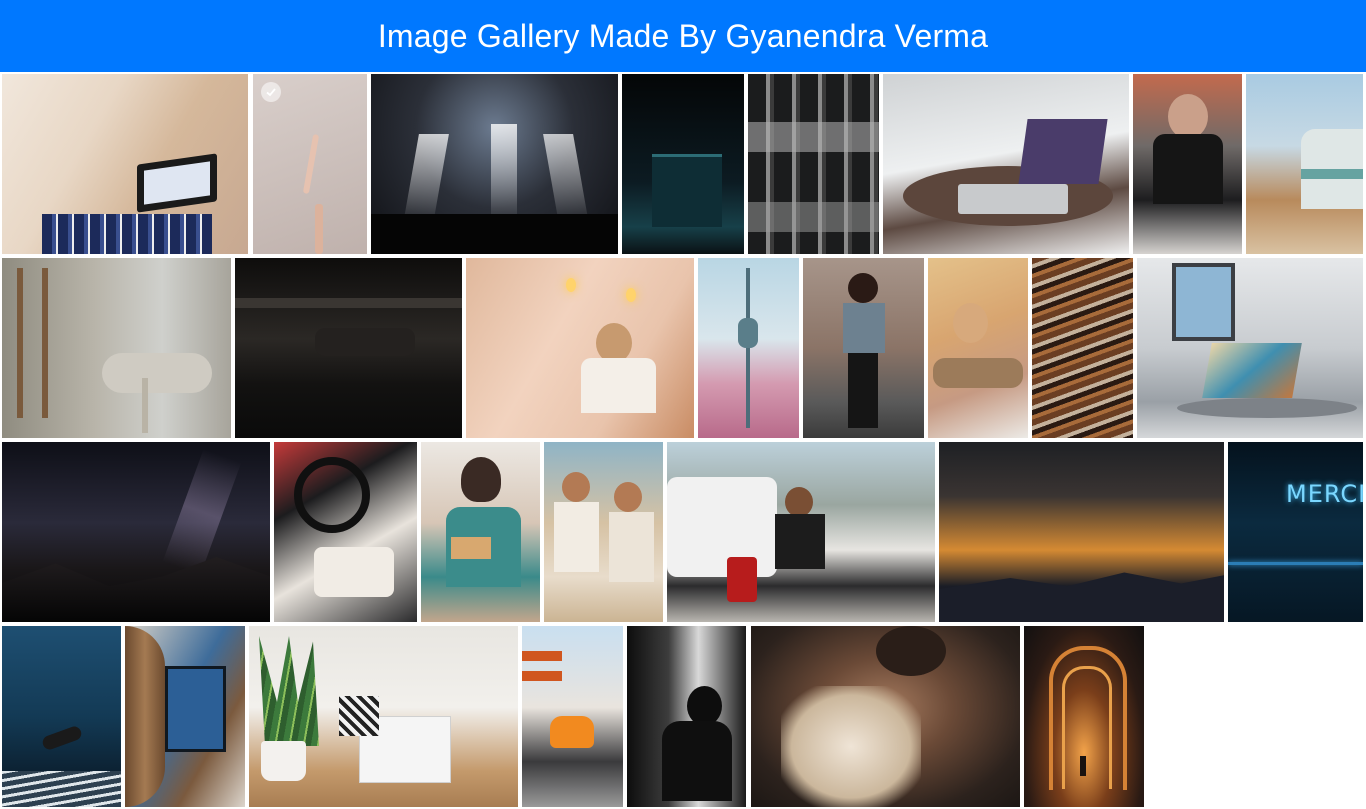  I want to click on neon-sign-text: MERCI, so click(1324, 494).